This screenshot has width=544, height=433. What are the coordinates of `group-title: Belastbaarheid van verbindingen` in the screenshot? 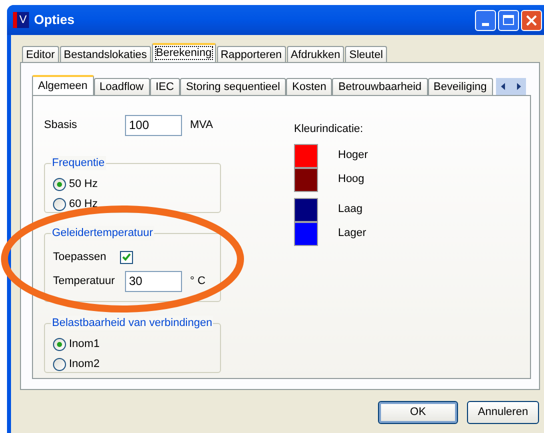 It's located at (132, 323).